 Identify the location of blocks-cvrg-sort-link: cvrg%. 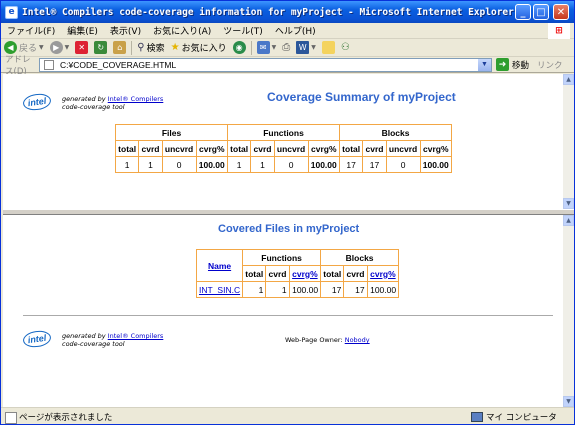
(383, 274).